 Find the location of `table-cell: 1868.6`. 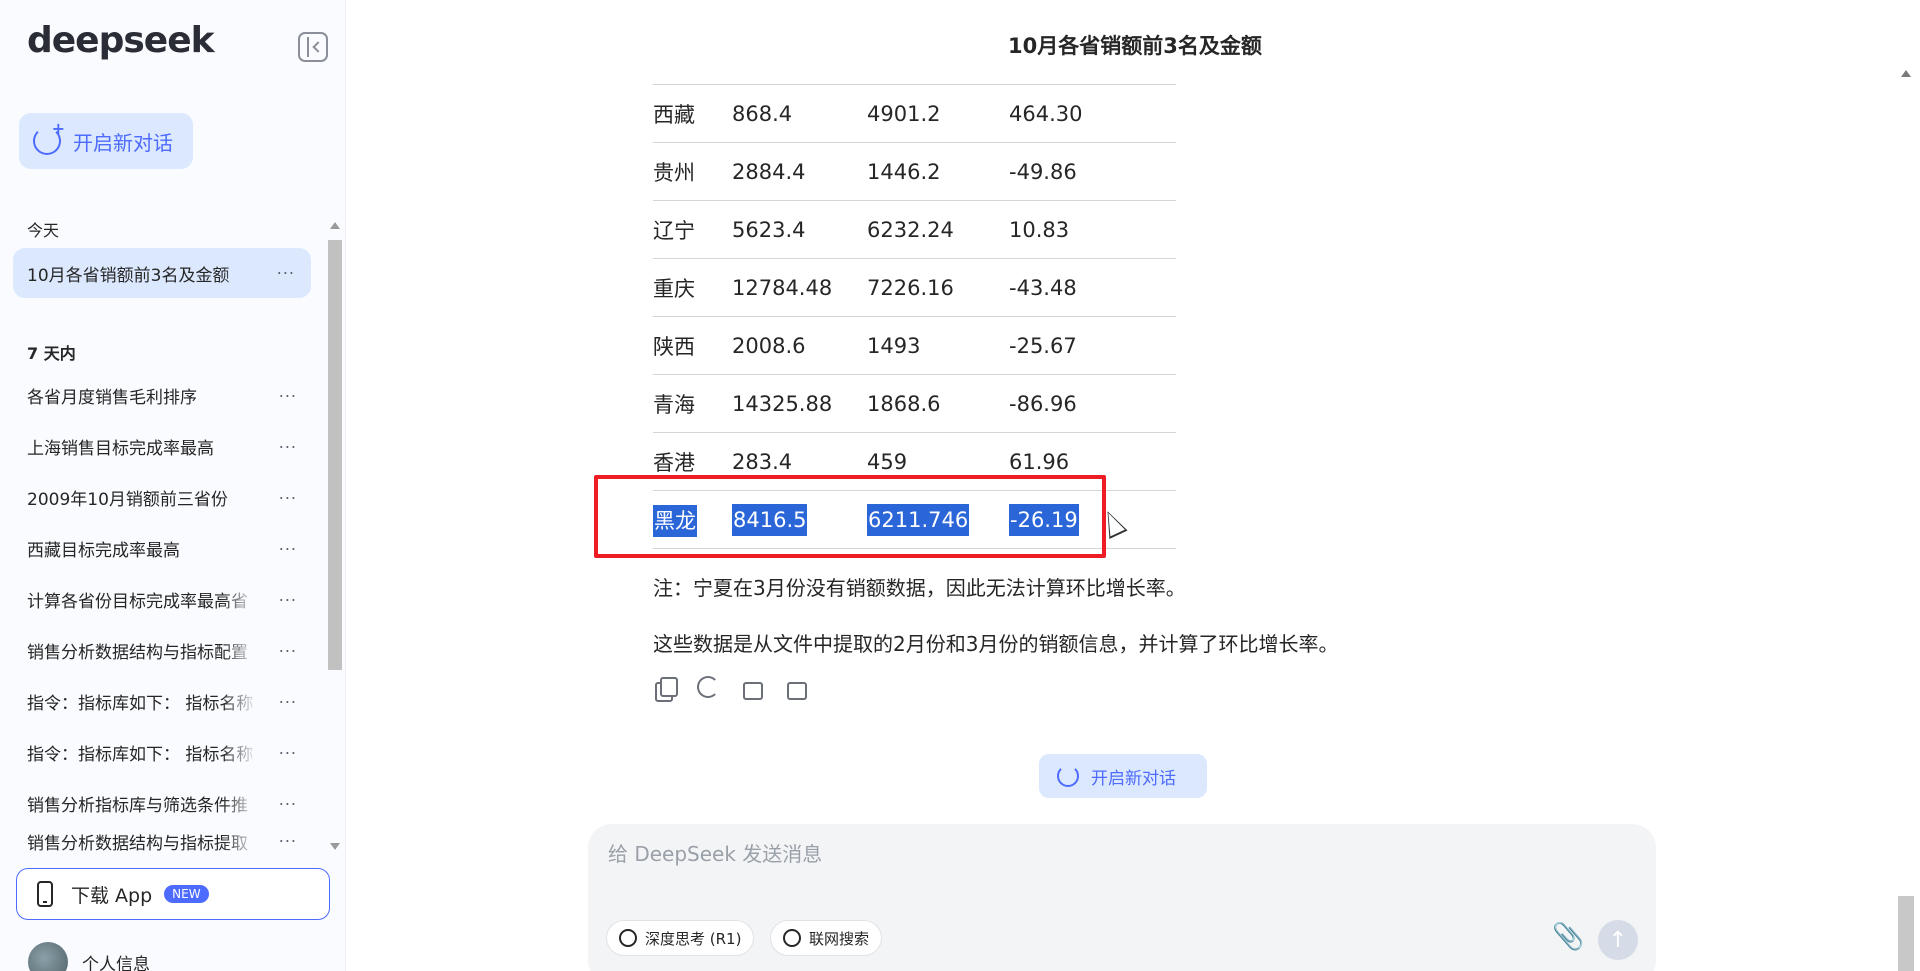

table-cell: 1868.6 is located at coordinates (938, 403).